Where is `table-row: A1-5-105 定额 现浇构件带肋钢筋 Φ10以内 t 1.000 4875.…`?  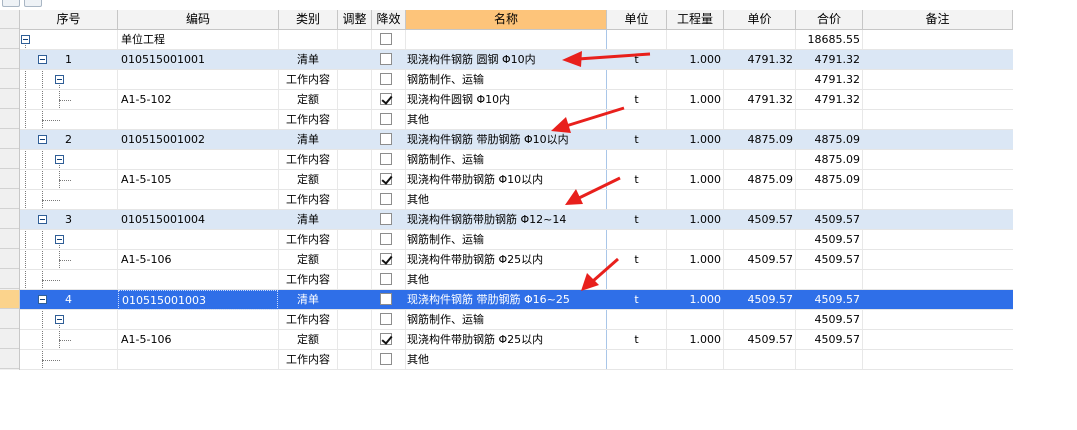 table-row: A1-5-105 定额 现浇构件带肋钢筋 Φ10以内 t 1.000 4875.… is located at coordinates (516, 180).